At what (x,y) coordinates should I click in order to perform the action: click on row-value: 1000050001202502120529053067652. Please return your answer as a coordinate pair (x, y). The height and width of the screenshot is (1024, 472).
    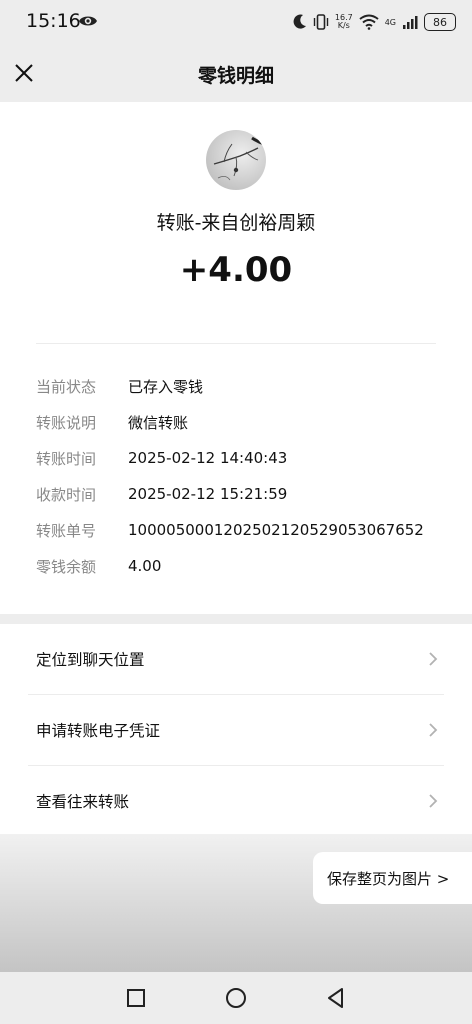
    Looking at the image, I should click on (276, 530).